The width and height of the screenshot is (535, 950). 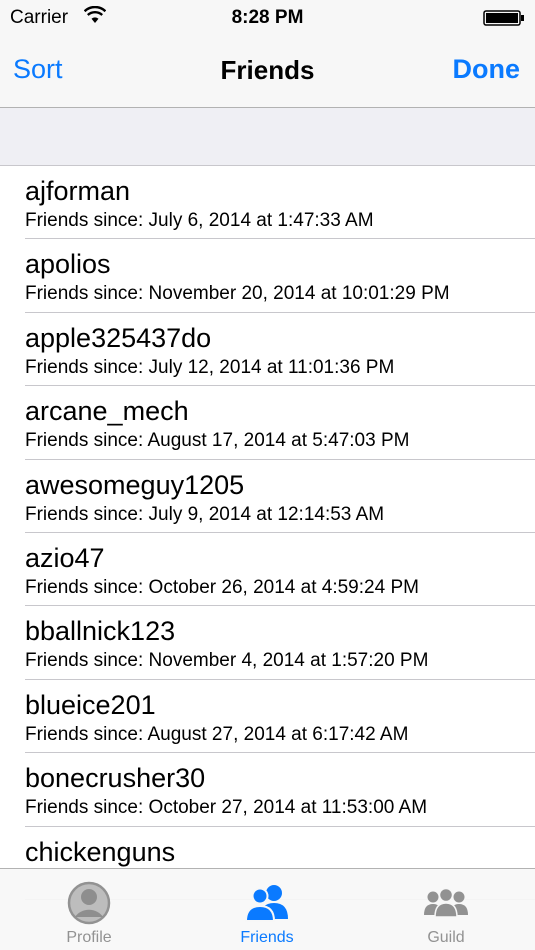 I want to click on section-header, so click(x=267, y=137).